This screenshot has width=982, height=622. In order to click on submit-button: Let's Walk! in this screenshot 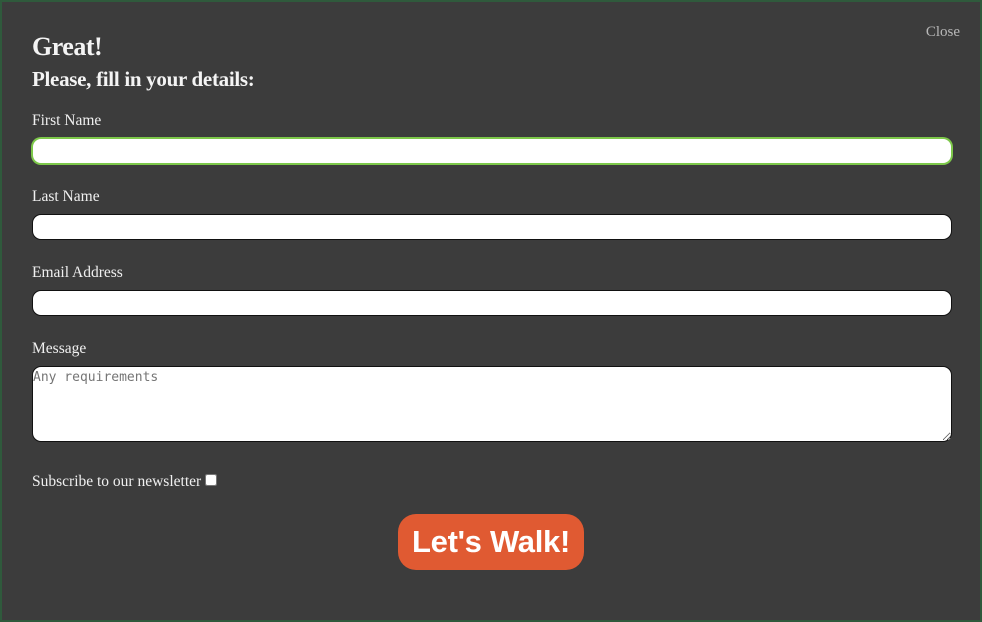, I will do `click(491, 542)`.